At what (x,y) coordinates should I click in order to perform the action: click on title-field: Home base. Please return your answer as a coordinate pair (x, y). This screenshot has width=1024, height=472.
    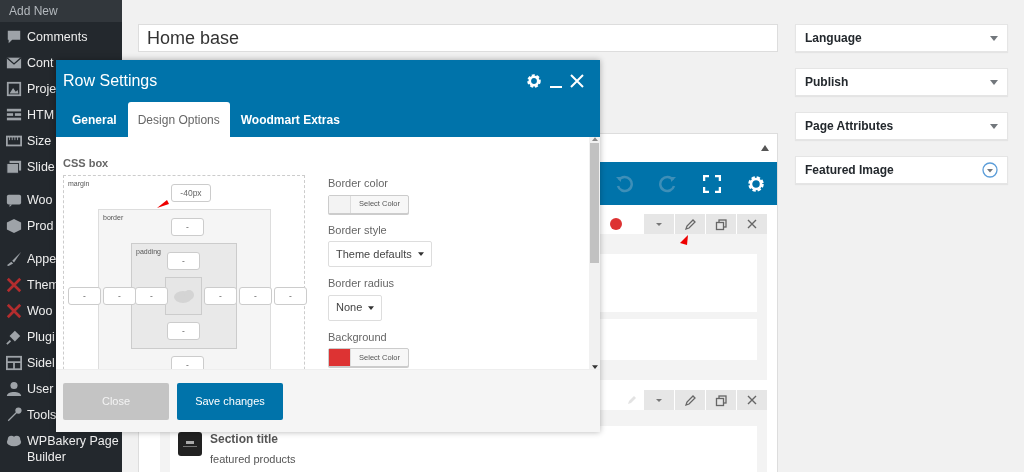
    Looking at the image, I should click on (458, 38).